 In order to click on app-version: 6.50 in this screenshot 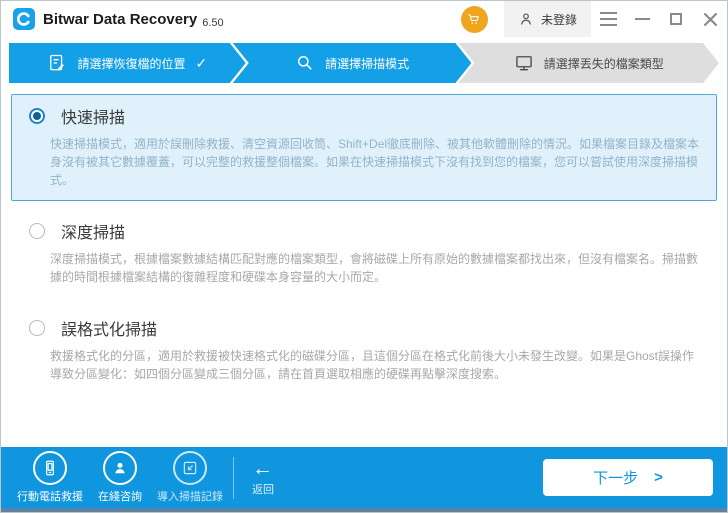, I will do `click(213, 23)`.